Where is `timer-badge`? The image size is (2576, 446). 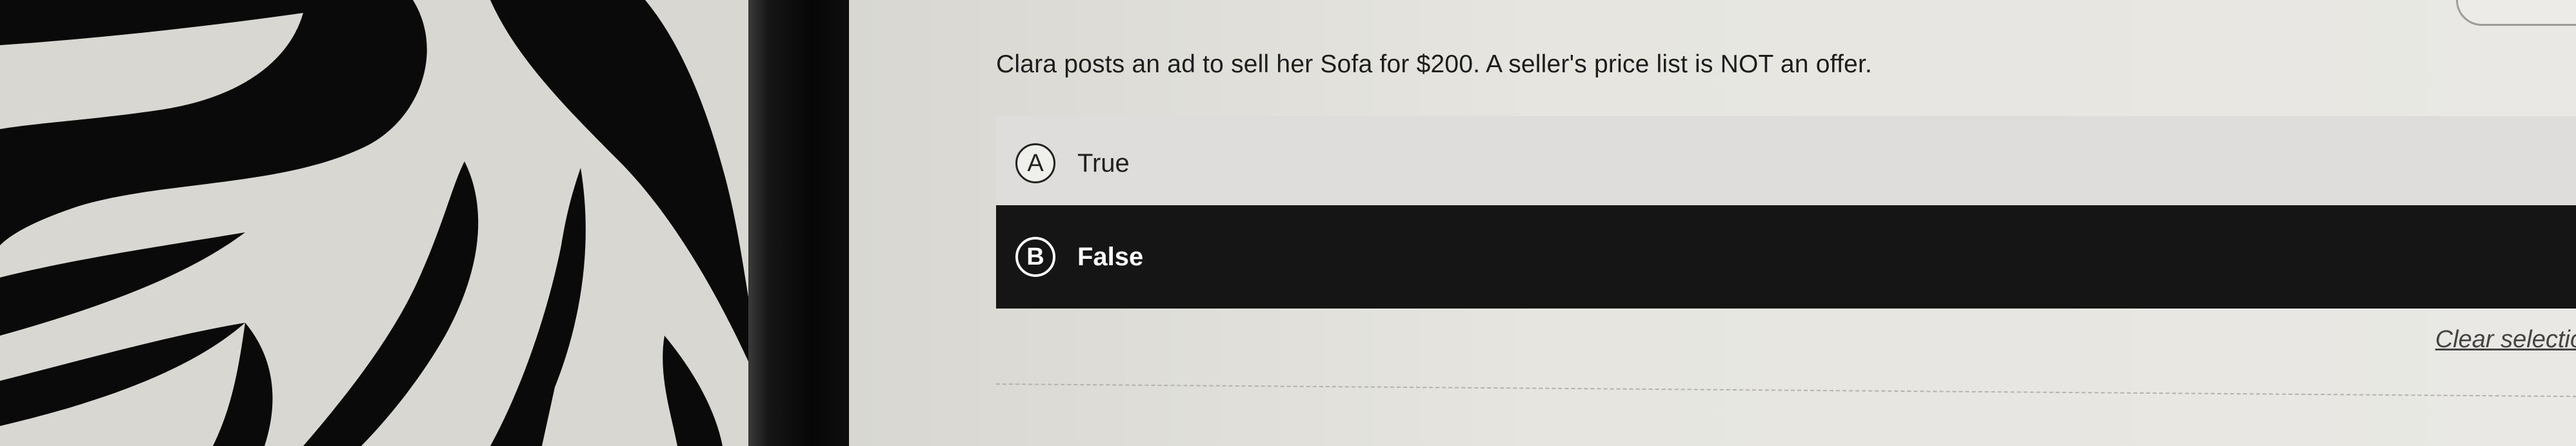 timer-badge is located at coordinates (2516, 13).